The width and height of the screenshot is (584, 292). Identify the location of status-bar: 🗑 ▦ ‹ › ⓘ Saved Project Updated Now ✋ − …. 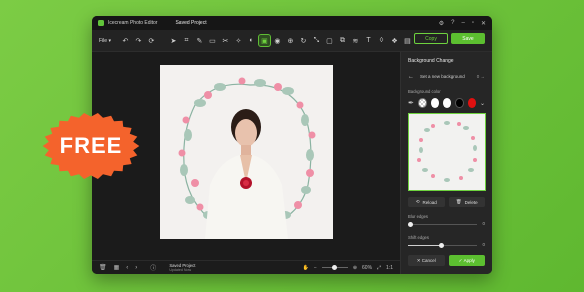
(246, 267).